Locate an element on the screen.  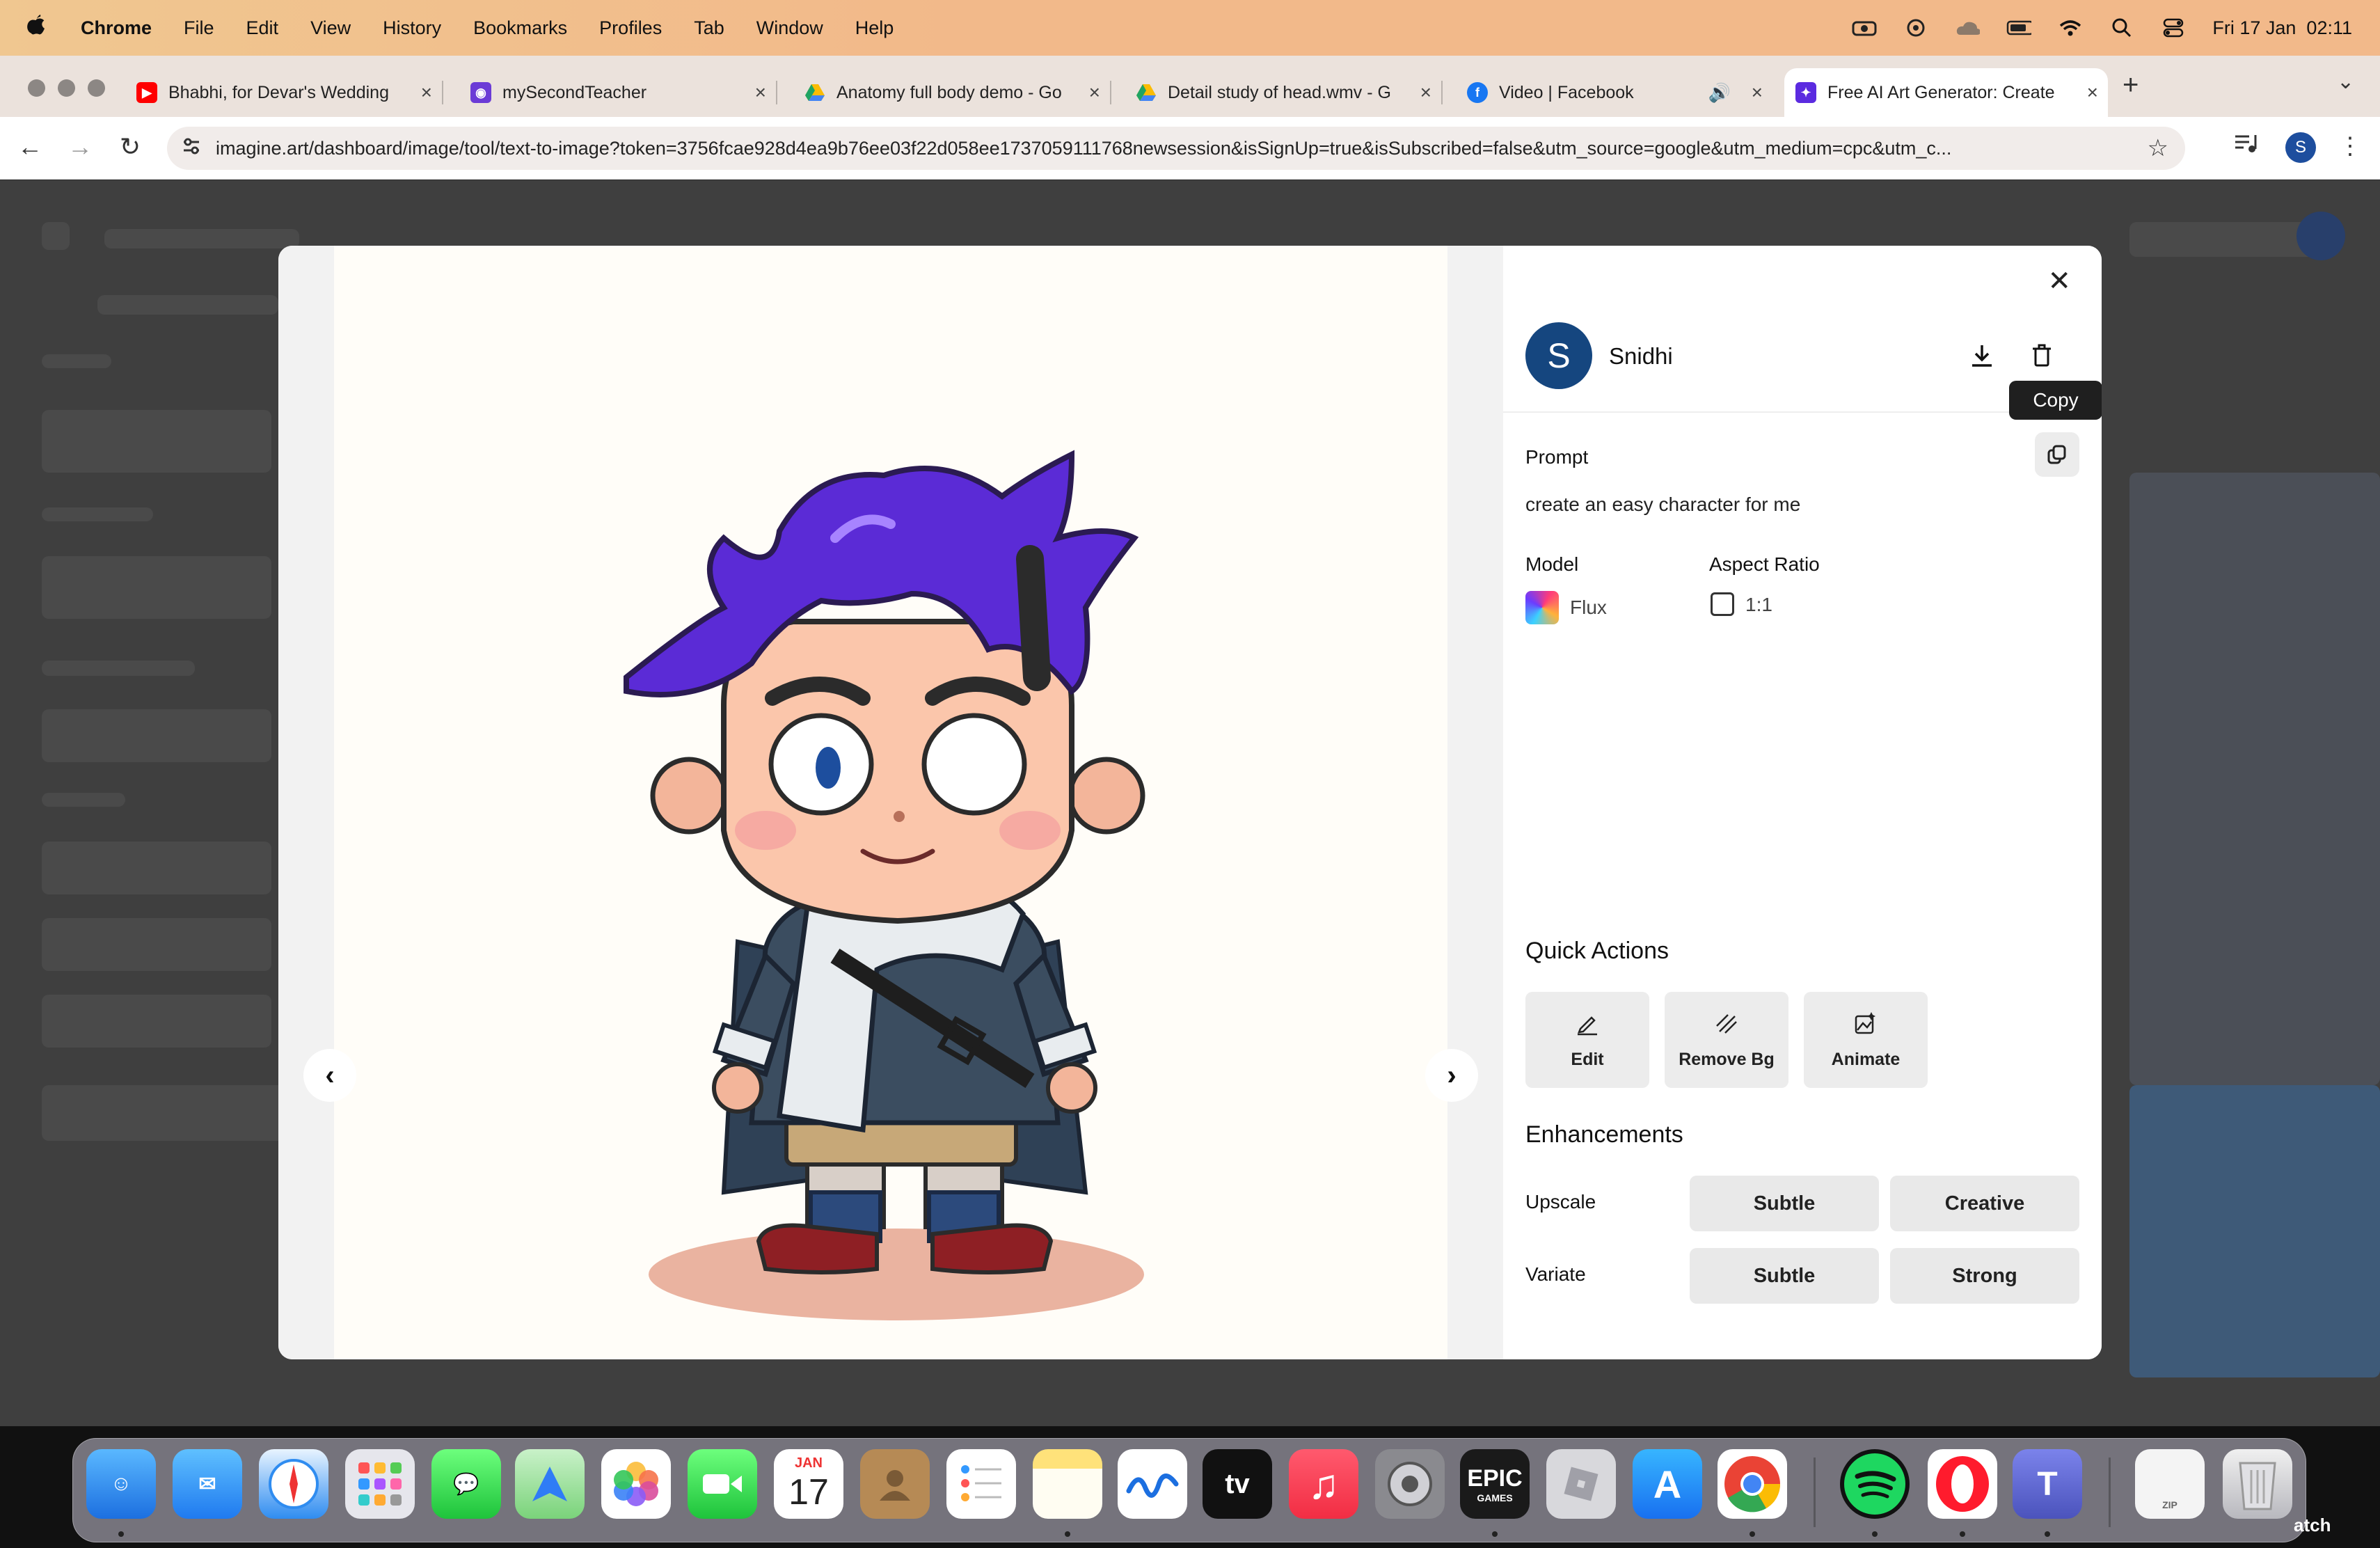
close-window-button is located at coordinates (36, 88).